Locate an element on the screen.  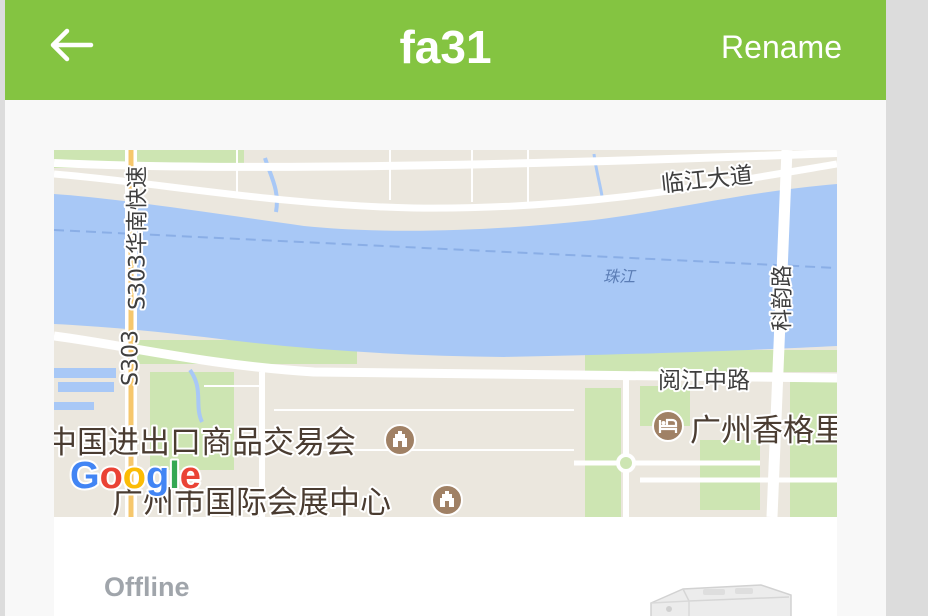
road-label-right: 科韵路 is located at coordinates (783, 298).